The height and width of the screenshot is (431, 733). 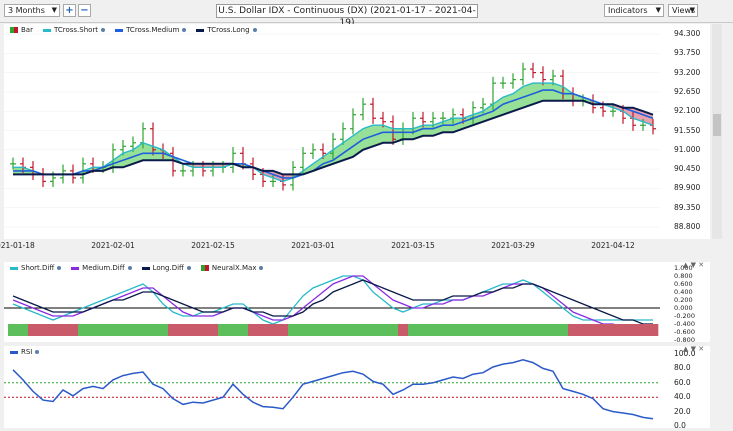 What do you see at coordinates (684, 340) in the screenshot?
I see `y-tick-label: -0.800` at bounding box center [684, 340].